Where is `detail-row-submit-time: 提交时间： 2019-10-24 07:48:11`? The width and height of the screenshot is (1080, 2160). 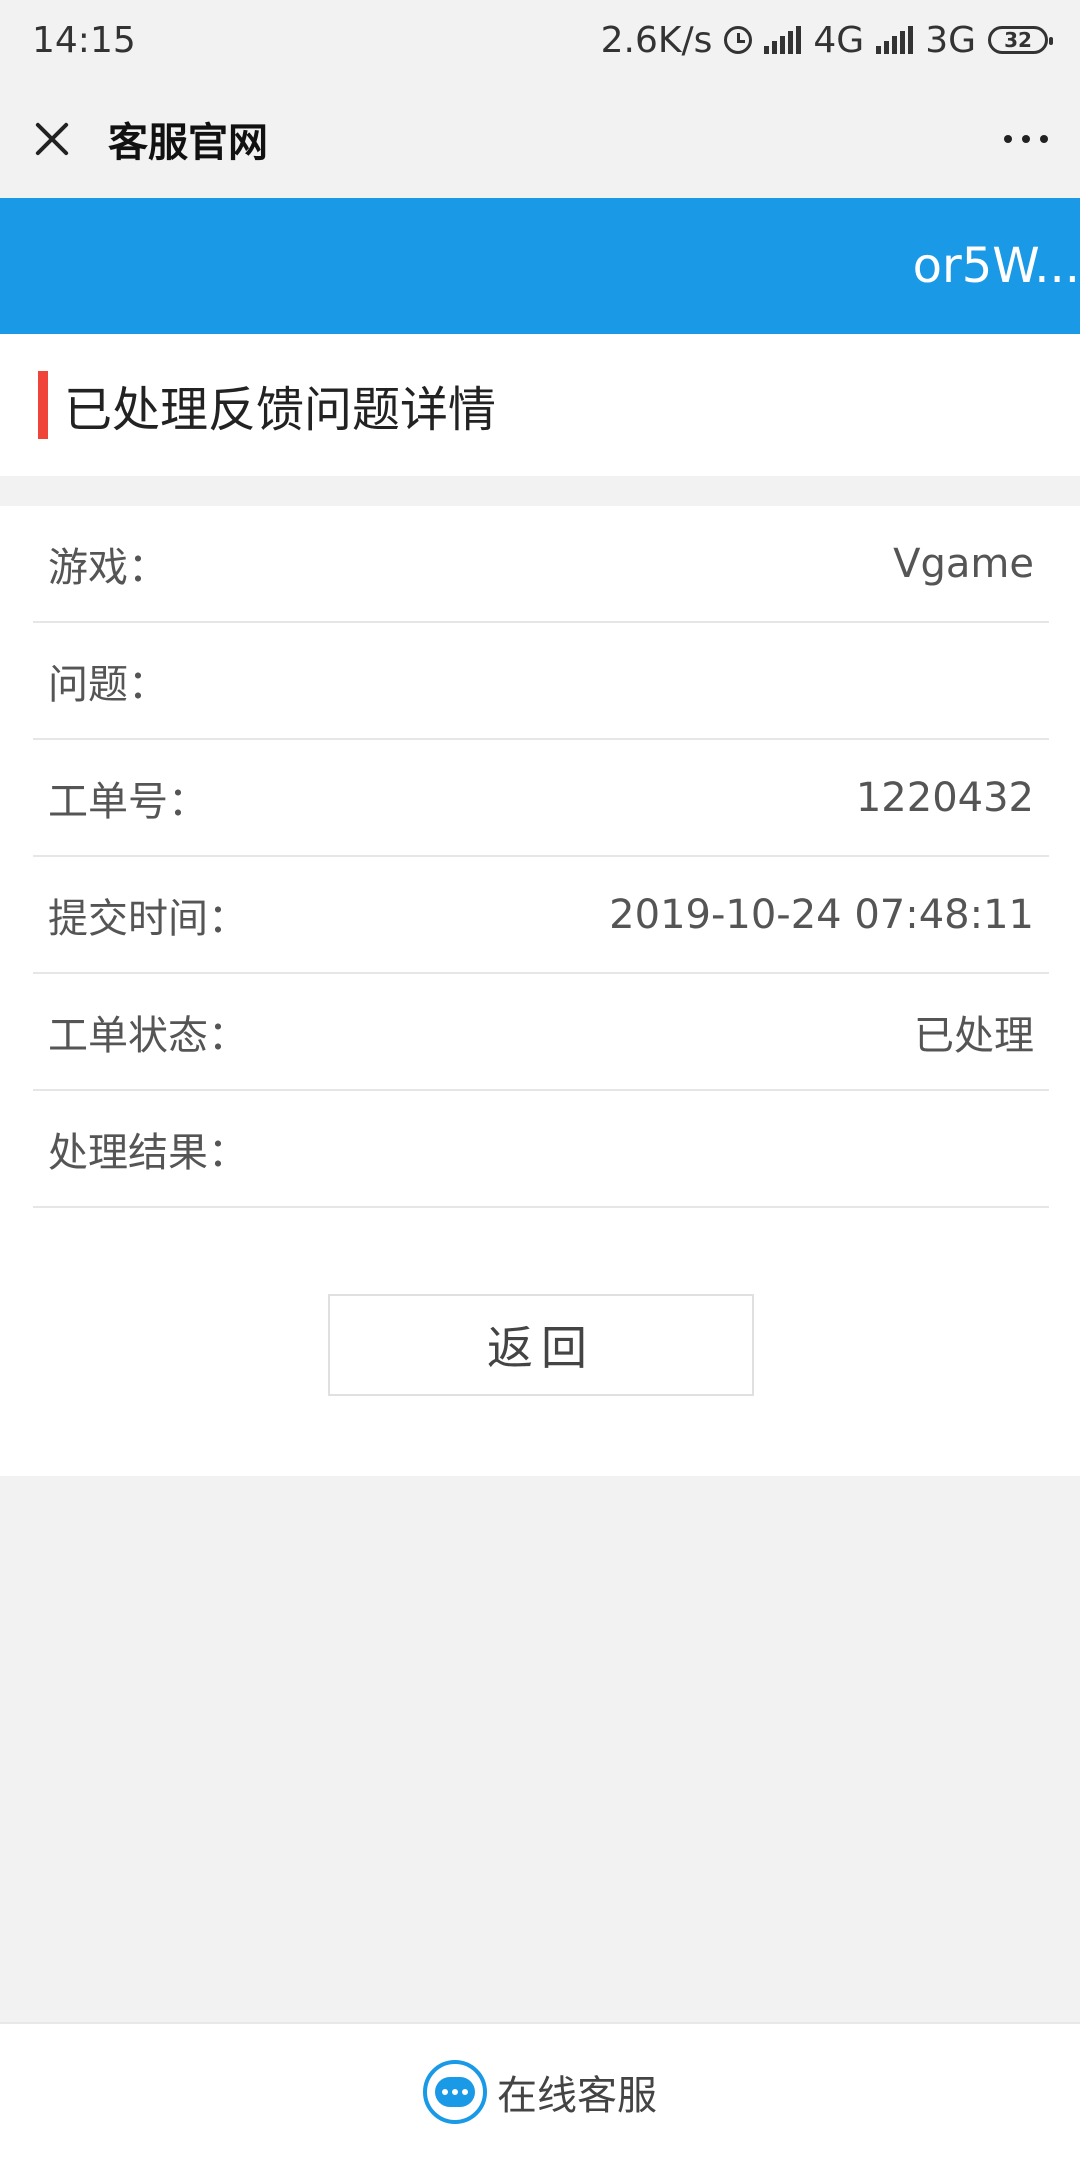
detail-row-submit-time: 提交时间： 2019-10-24 07:48:11 is located at coordinates (541, 915).